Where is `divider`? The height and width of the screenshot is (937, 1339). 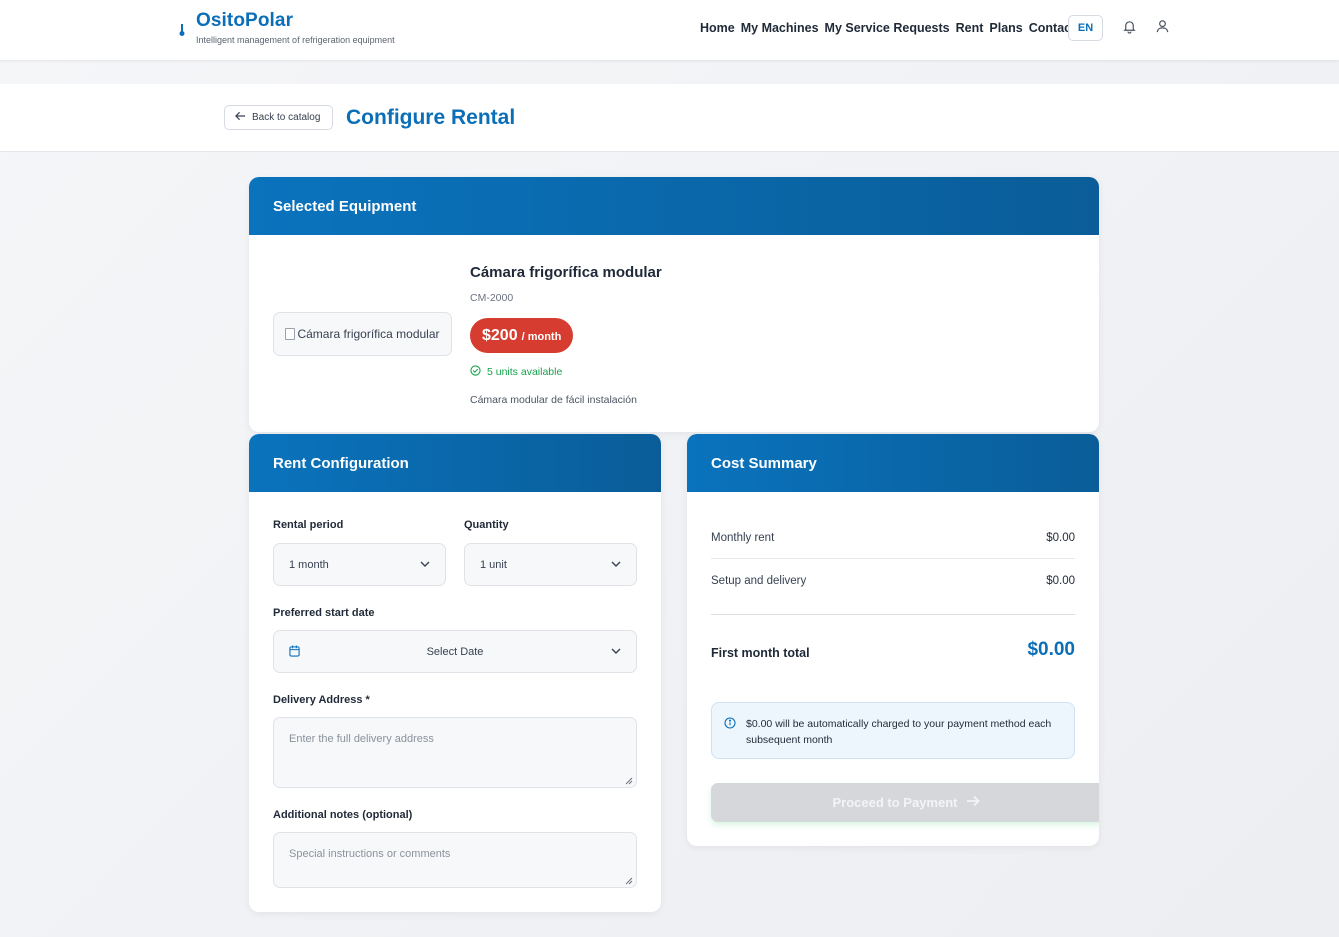
divider is located at coordinates (893, 614).